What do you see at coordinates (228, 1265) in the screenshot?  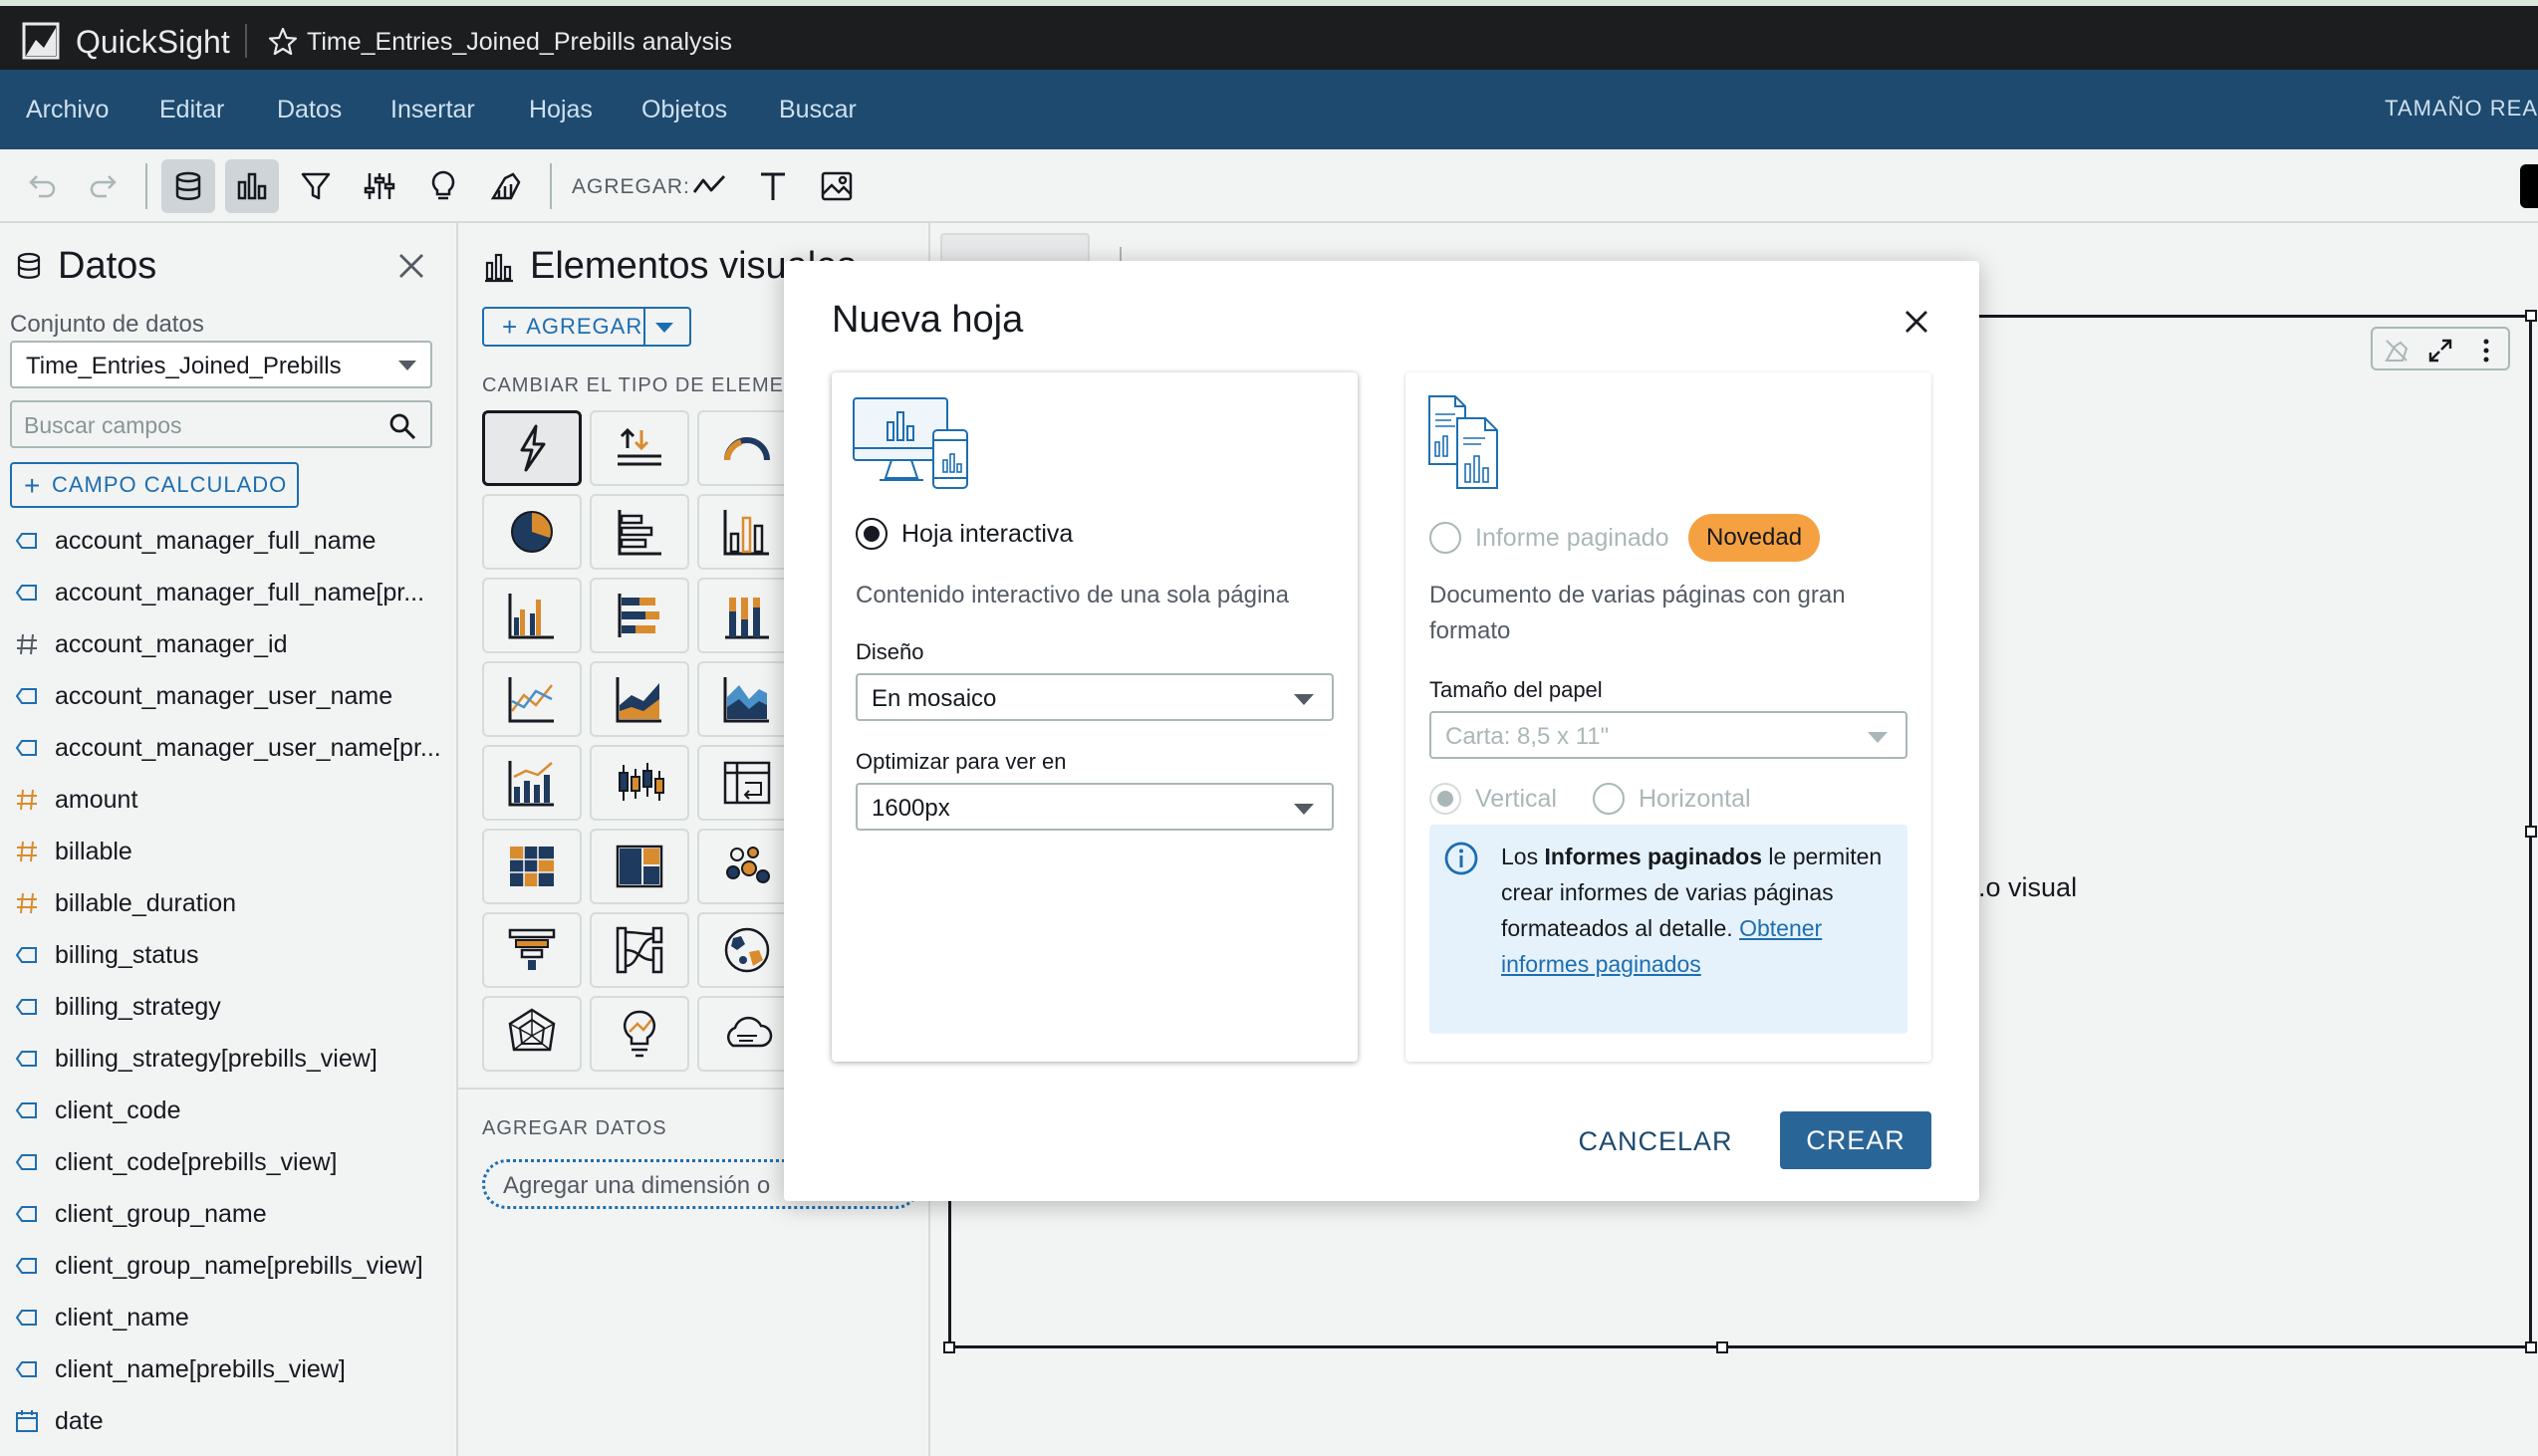 I see `field-item: client_group_name[prebills_view]` at bounding box center [228, 1265].